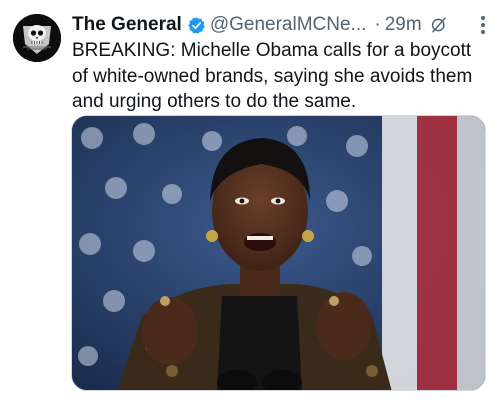 The image size is (500, 403). I want to click on tweet-header: The General @GeneralMCNe... · 29m, so click(279, 25).